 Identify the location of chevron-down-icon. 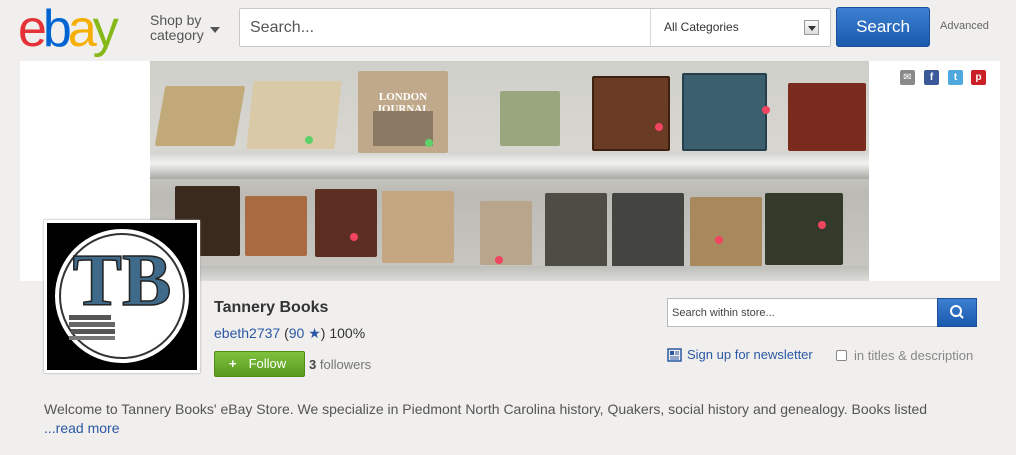
(215, 30).